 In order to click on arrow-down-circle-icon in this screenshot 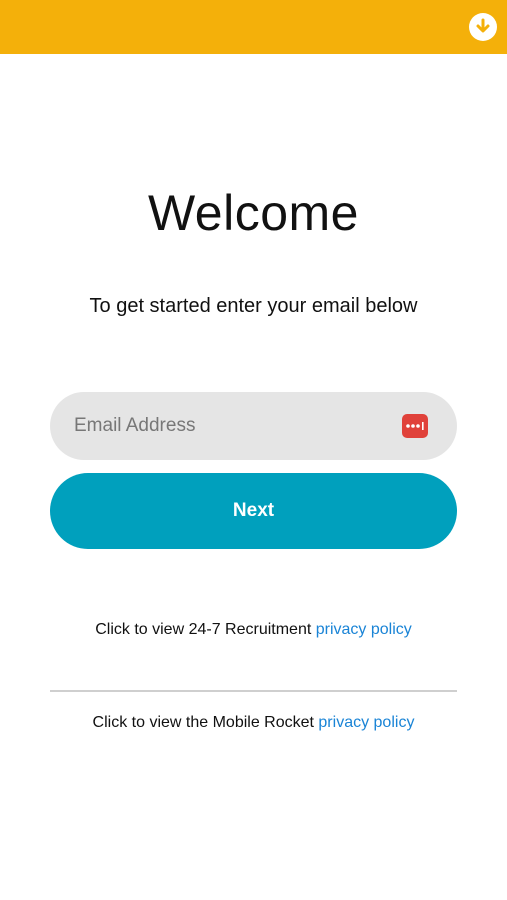, I will do `click(483, 25)`.